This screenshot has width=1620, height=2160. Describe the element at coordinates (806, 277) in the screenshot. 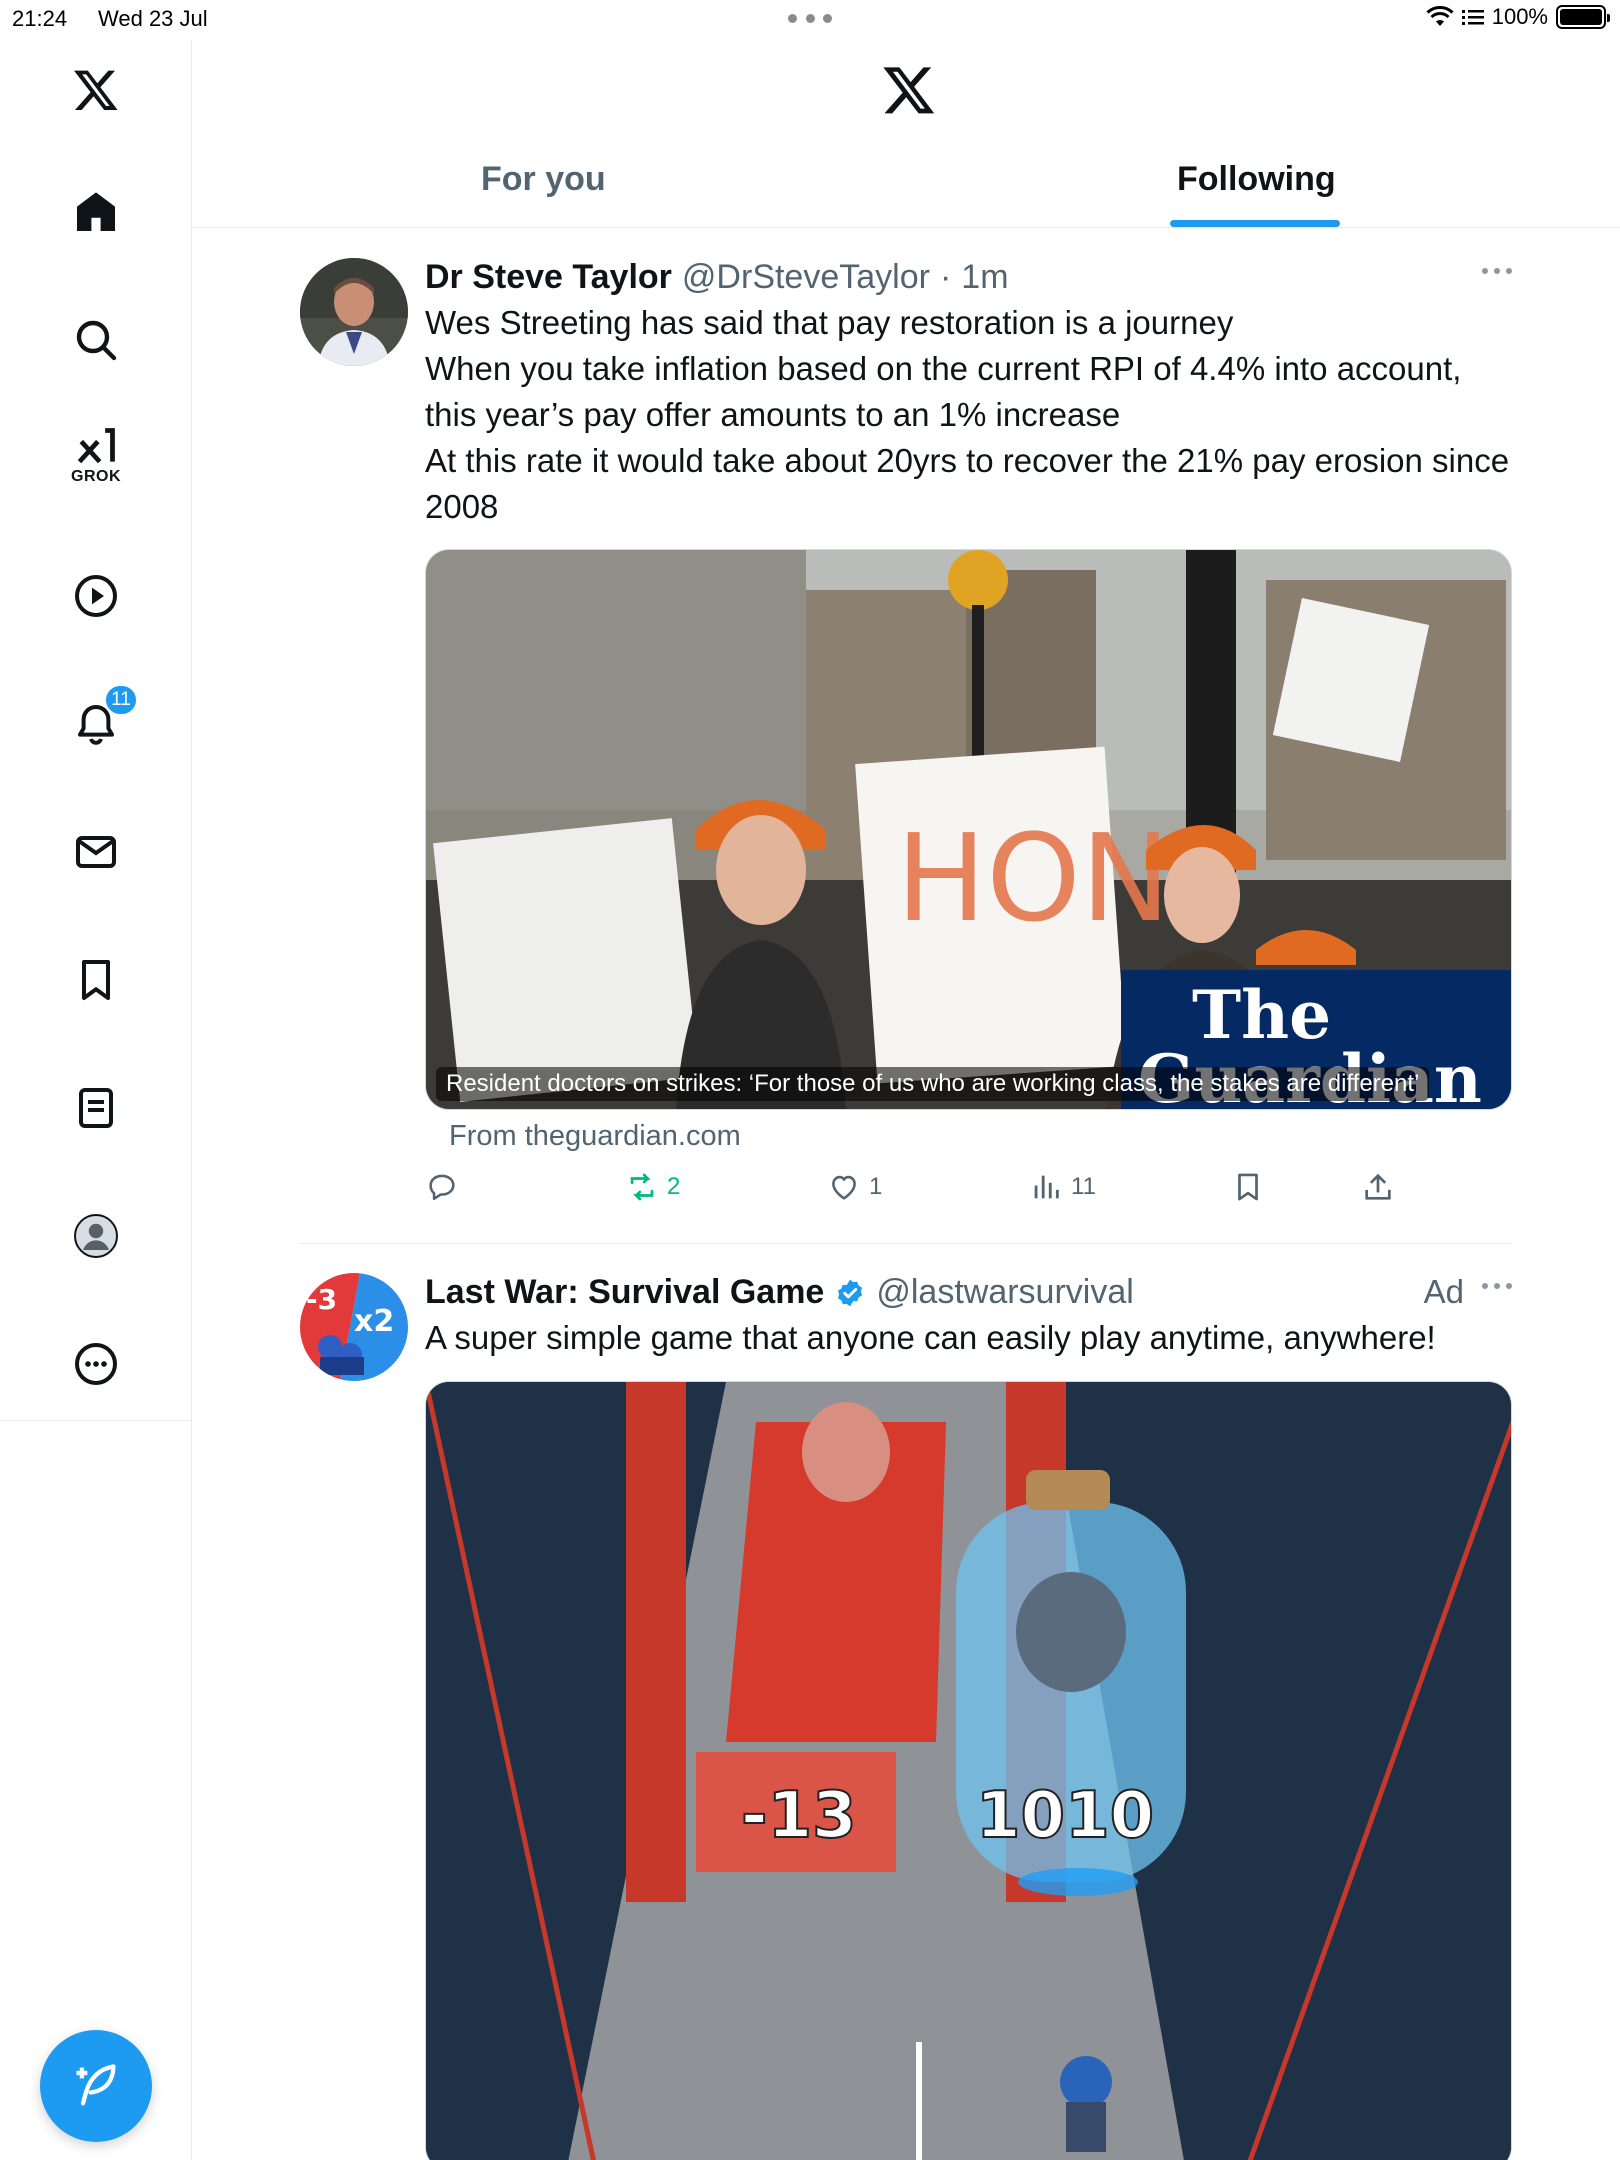

I see `author-handle: @DrSteveTaylor` at that location.